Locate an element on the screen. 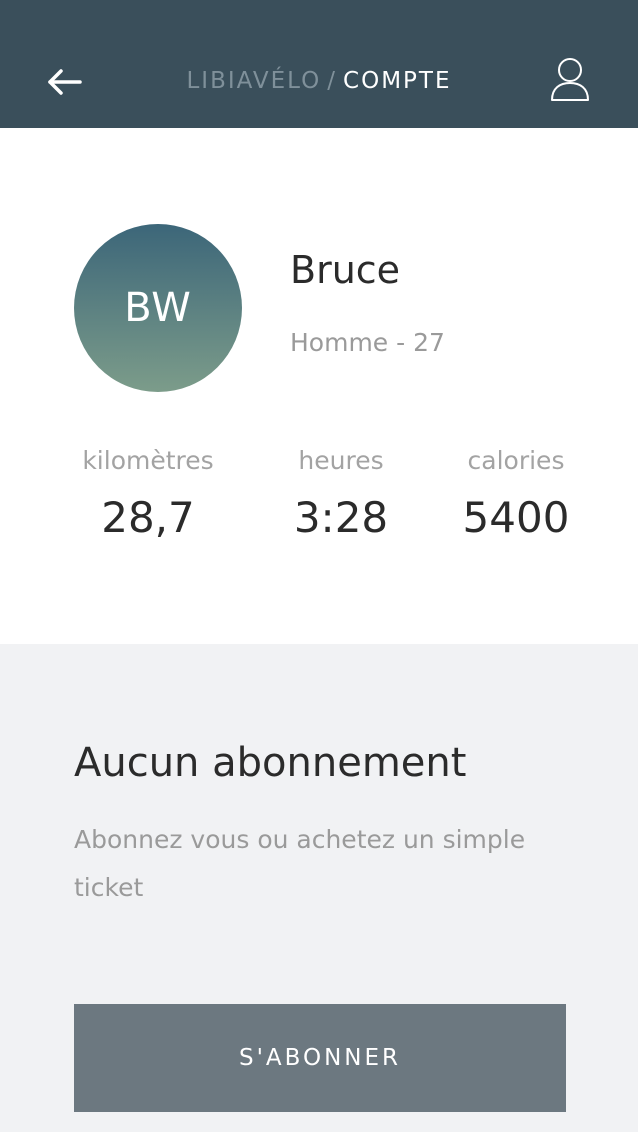 The width and height of the screenshot is (638, 1132). account-button is located at coordinates (570, 80).